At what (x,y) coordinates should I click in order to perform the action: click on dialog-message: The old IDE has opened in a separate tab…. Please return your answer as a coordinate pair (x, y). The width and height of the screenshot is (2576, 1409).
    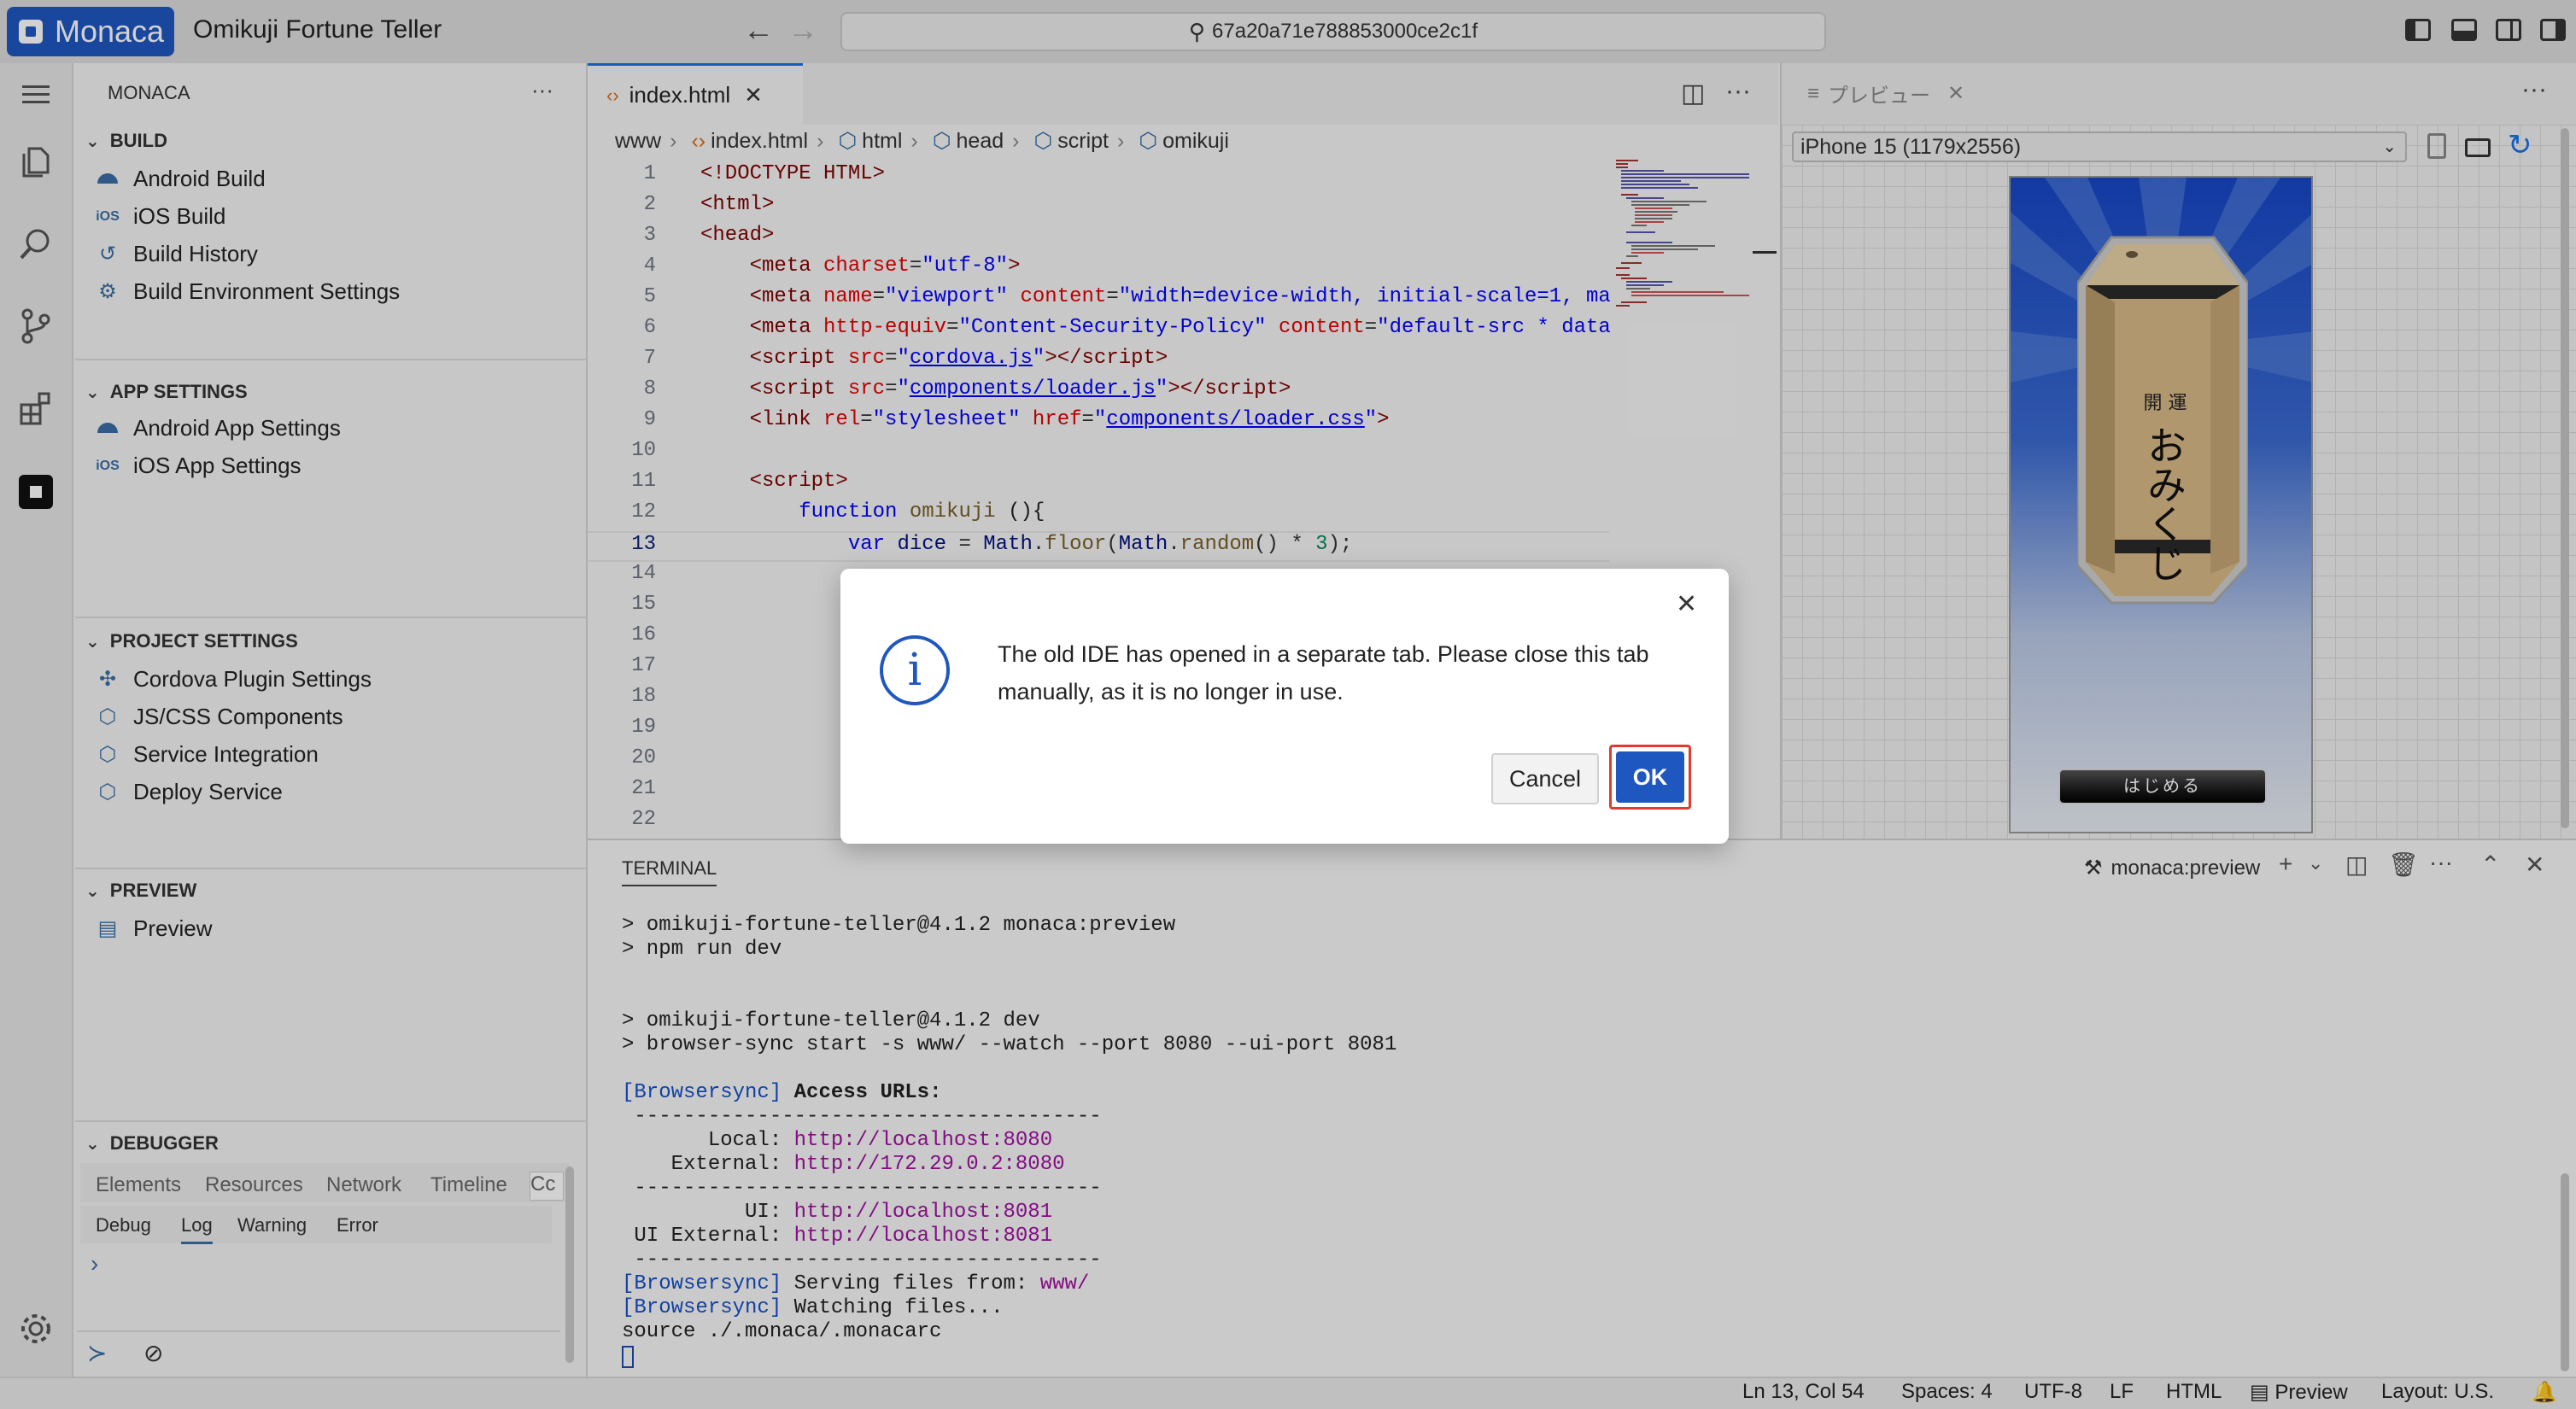
    Looking at the image, I should click on (1323, 672).